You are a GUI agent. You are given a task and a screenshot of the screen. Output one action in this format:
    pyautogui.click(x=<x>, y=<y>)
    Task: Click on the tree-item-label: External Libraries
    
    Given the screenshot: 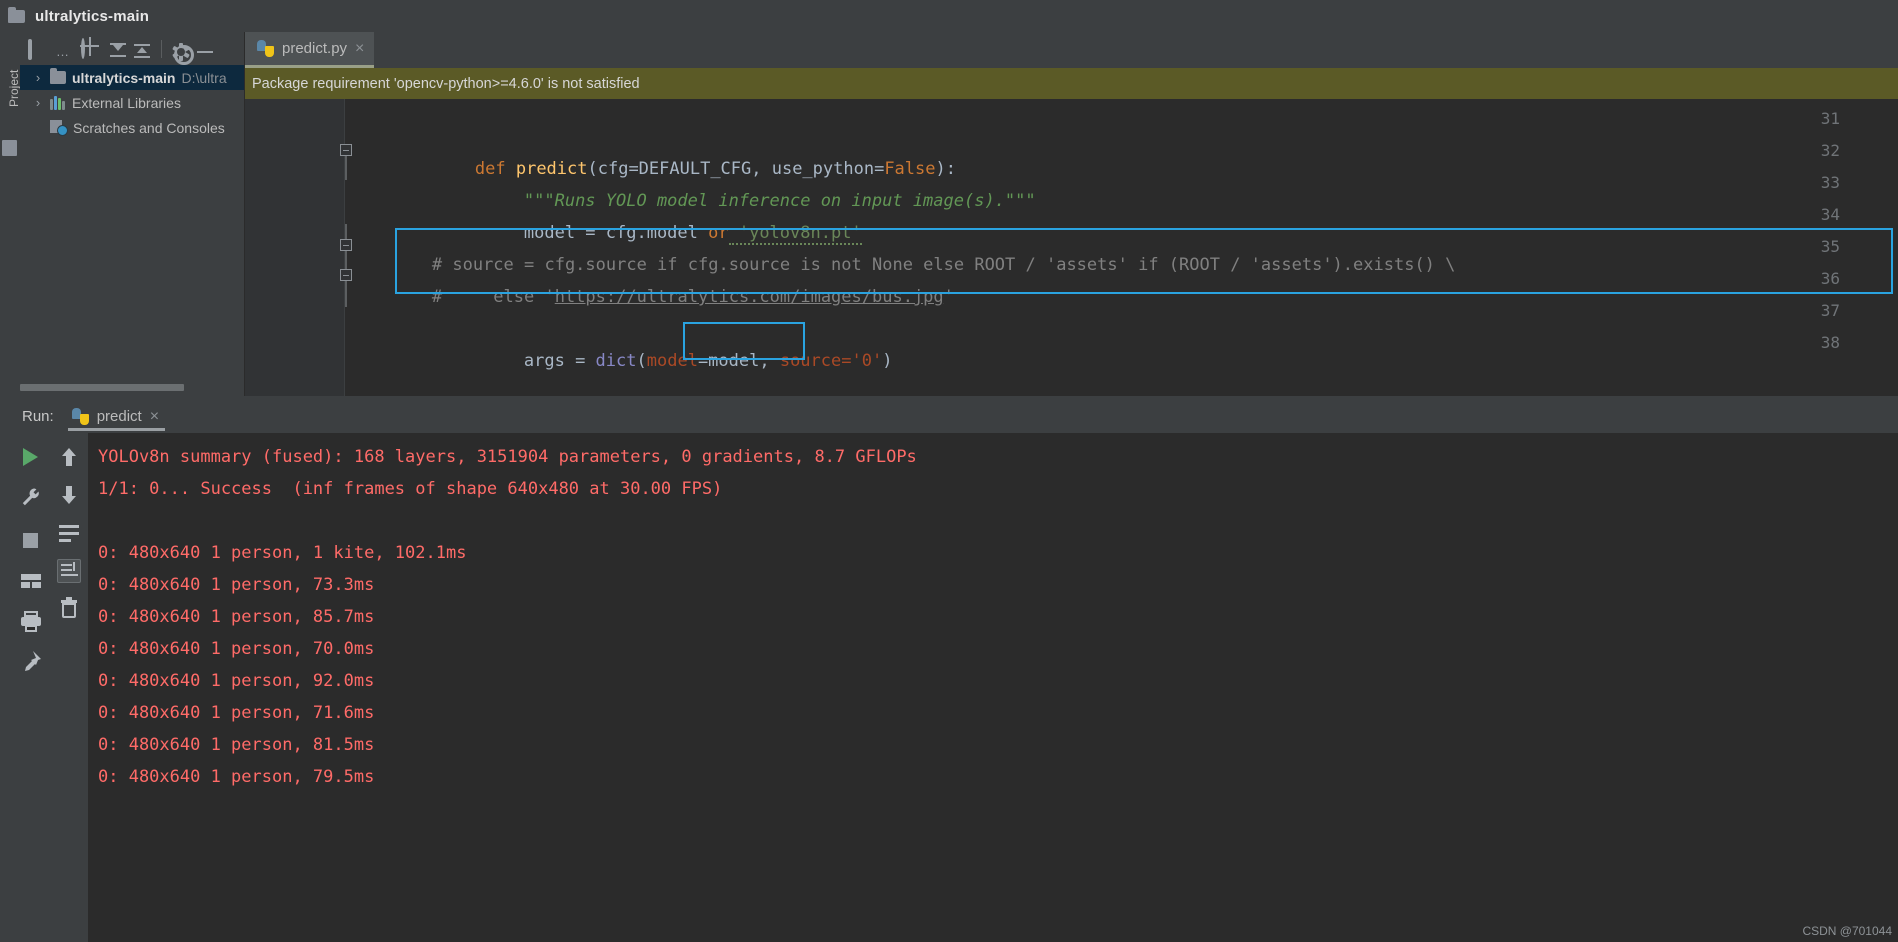 What is the action you would take?
    pyautogui.click(x=126, y=102)
    